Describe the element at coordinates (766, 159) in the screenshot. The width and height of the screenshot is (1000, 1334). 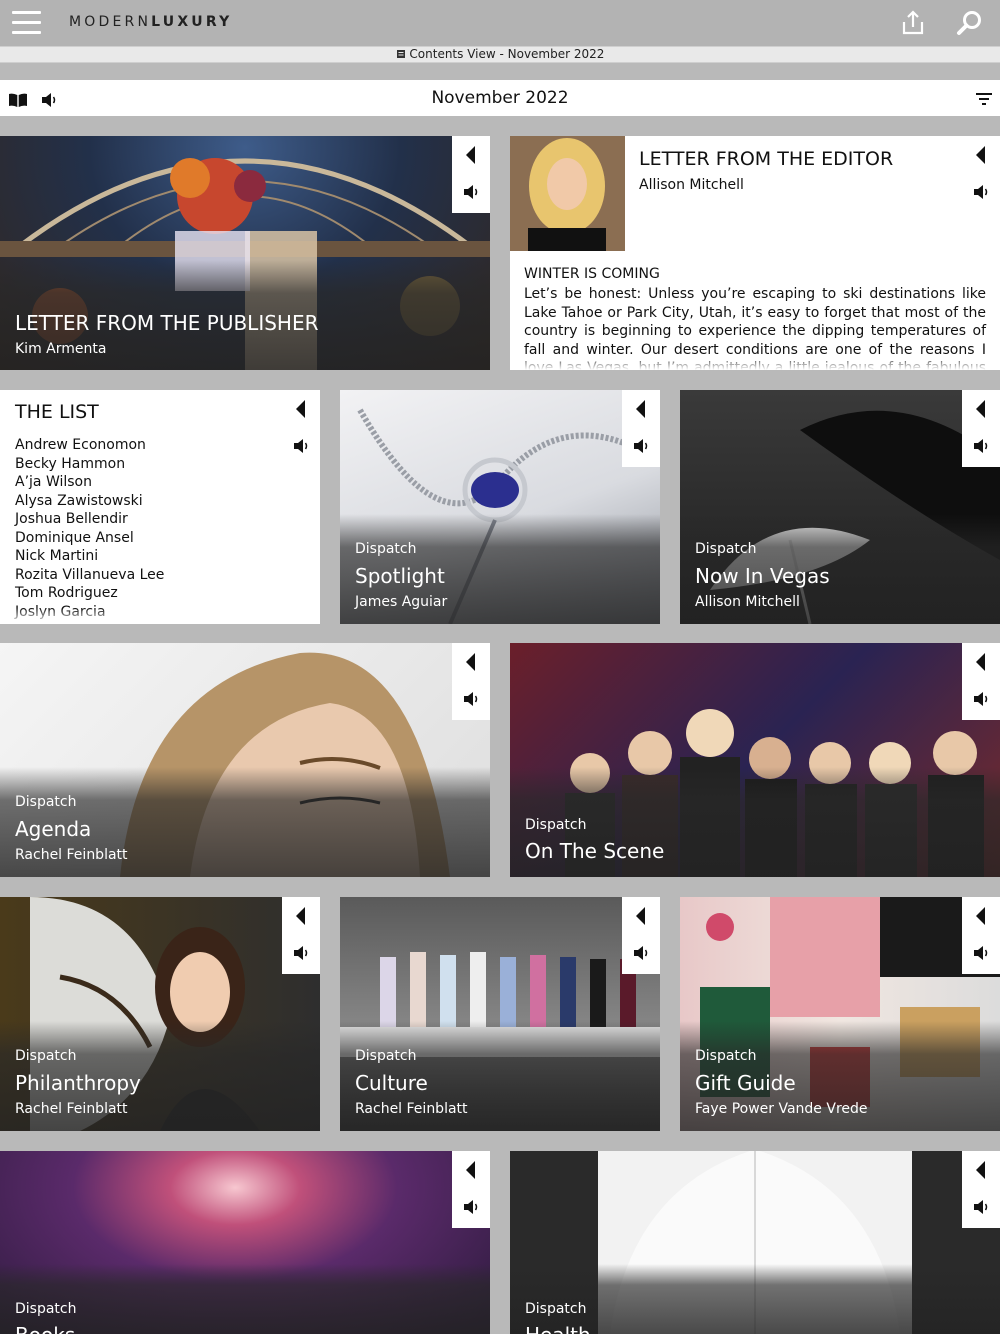
I see `editor-title: LETTER FROM THE EDITOR` at that location.